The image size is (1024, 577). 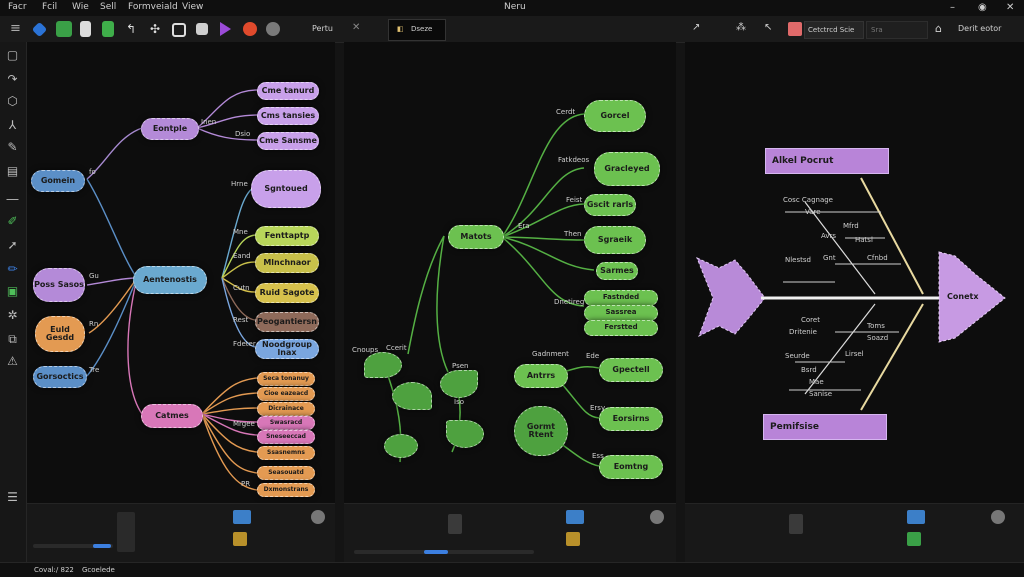 I want to click on active-tab: ◧ Dseze, so click(x=417, y=30).